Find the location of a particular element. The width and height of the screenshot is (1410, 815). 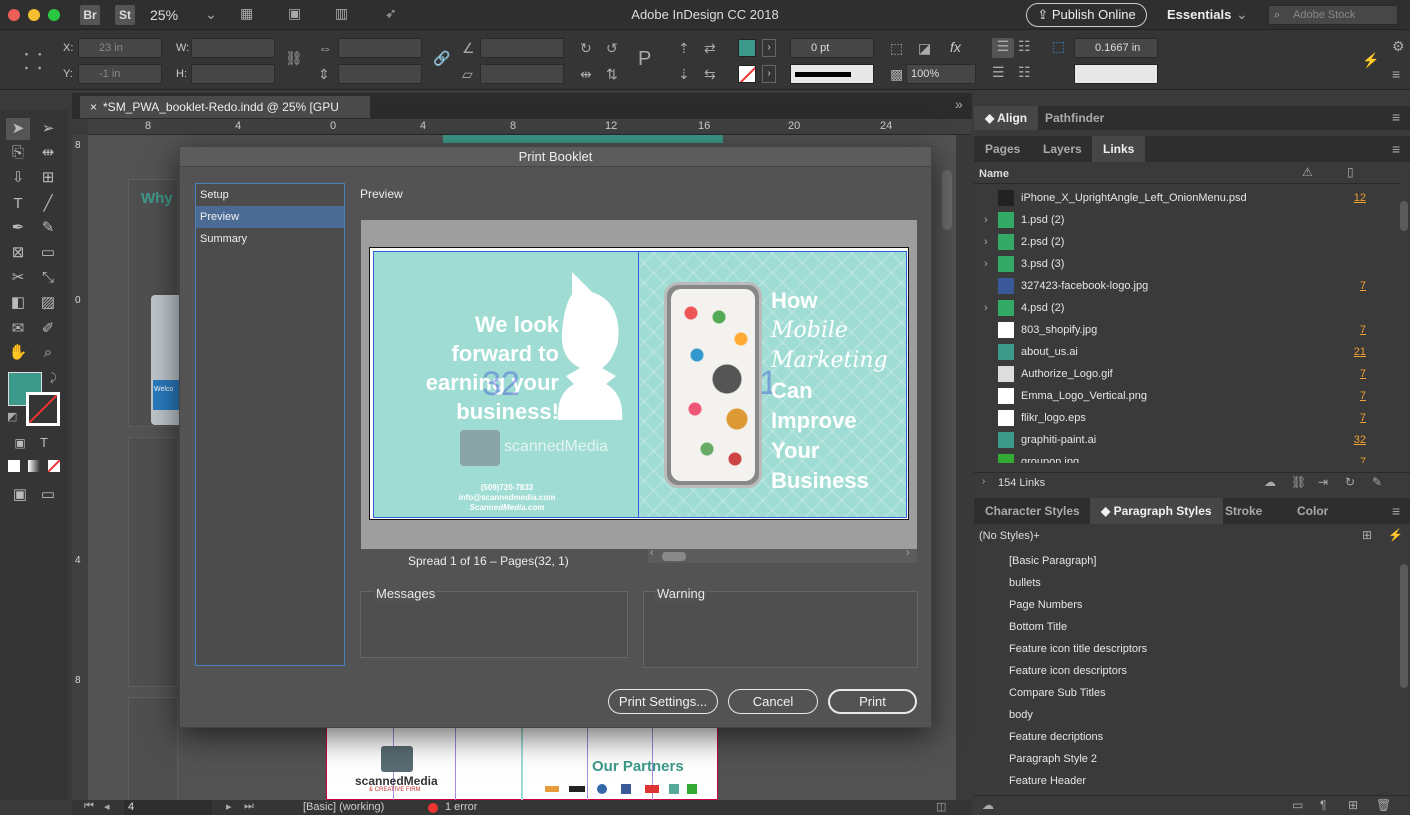

default-colors-icon: ◩ is located at coordinates (12, 416).